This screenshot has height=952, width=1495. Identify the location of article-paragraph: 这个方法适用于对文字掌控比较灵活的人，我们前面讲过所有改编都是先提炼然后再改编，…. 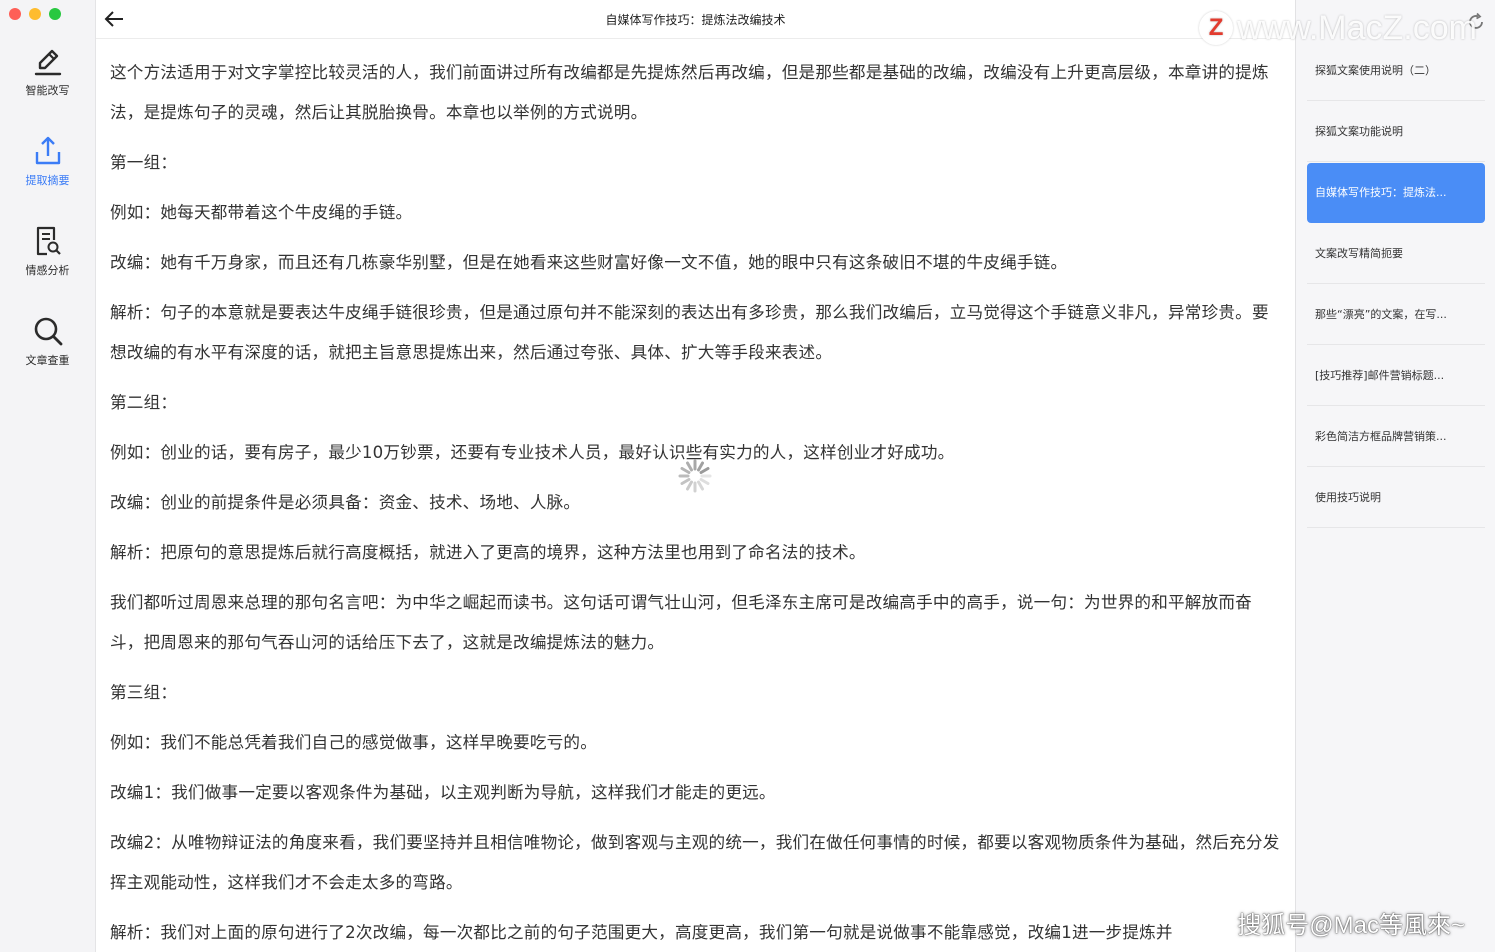
(689, 92).